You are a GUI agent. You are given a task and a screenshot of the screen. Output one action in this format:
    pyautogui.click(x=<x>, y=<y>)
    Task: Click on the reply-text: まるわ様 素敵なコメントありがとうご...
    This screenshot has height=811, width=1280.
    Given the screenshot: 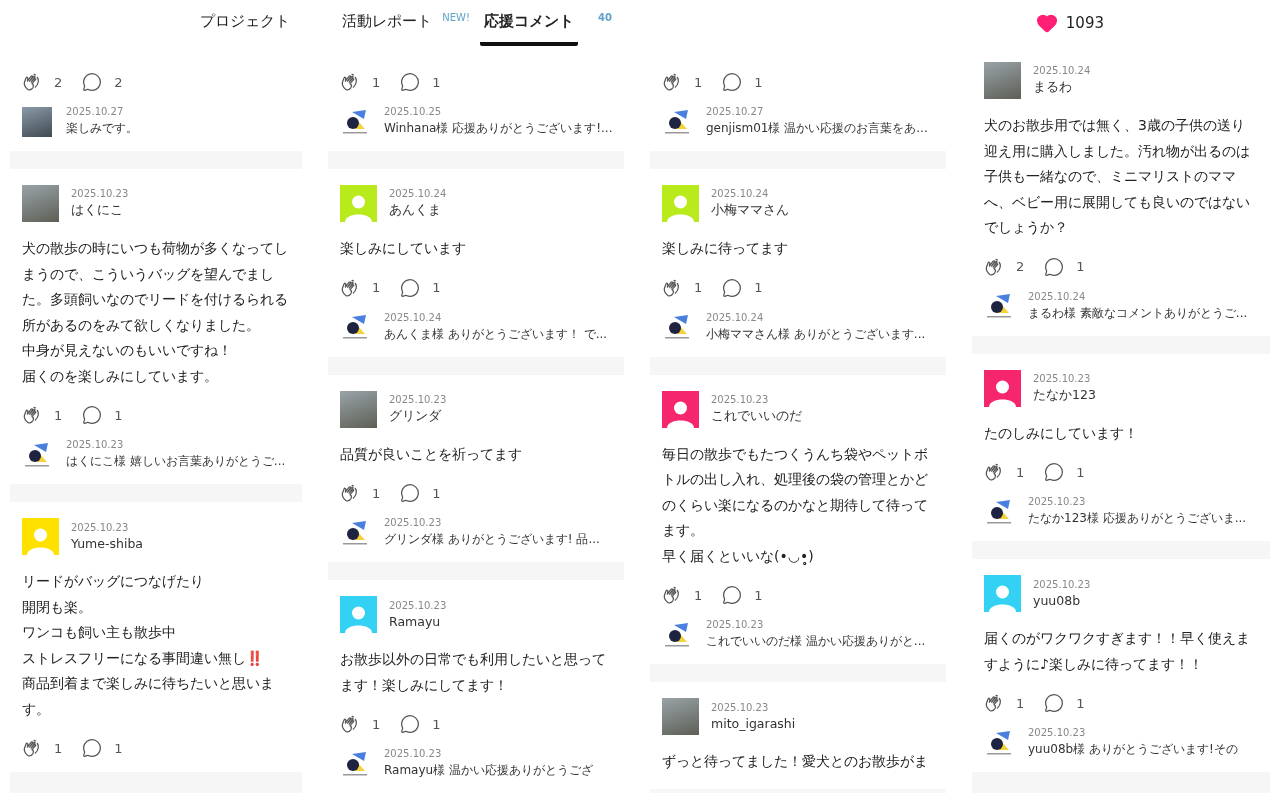 What is the action you would take?
    pyautogui.click(x=1138, y=313)
    